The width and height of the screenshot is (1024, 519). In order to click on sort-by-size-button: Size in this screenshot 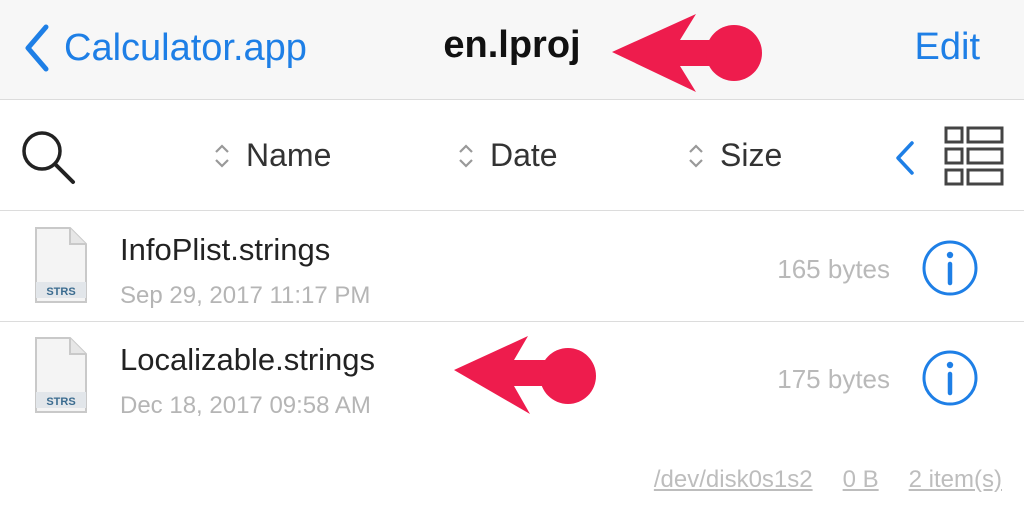, I will do `click(734, 155)`.